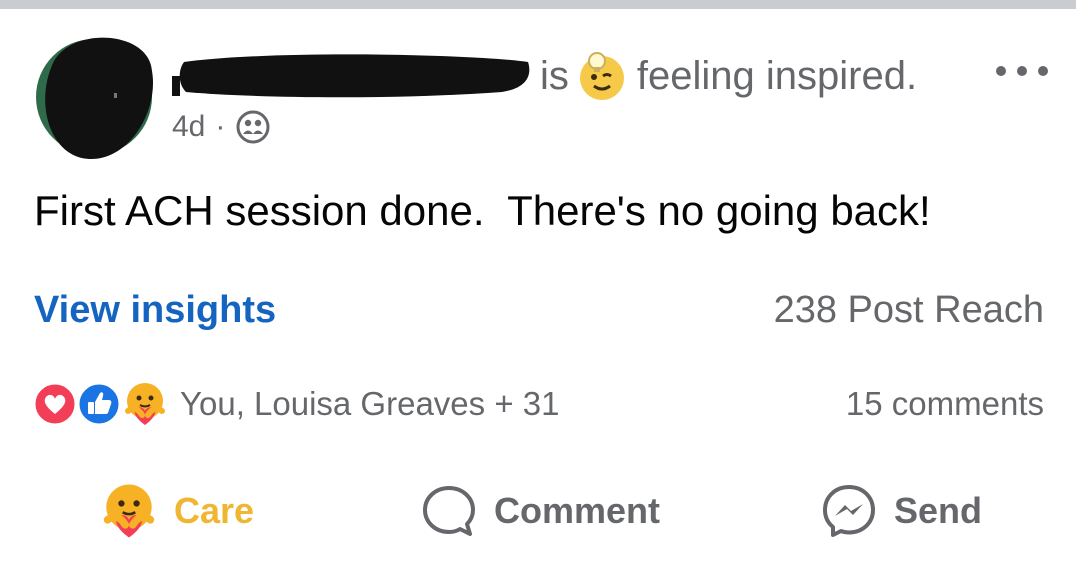  Describe the element at coordinates (554, 75) in the screenshot. I see `author-verb: is` at that location.